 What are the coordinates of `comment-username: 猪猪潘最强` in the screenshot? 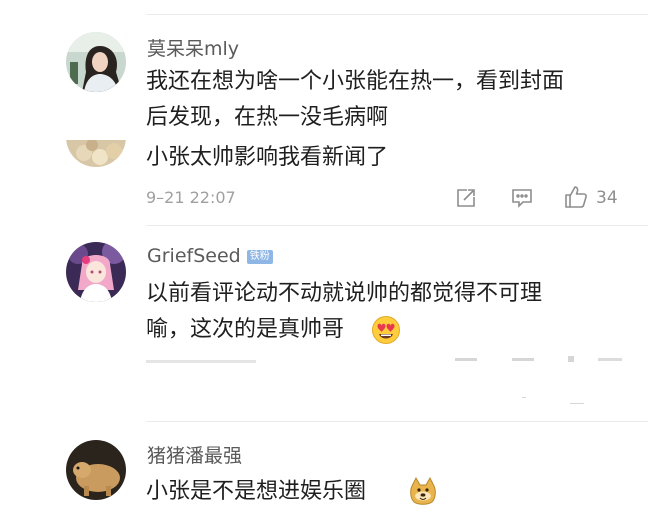 It's located at (194, 454).